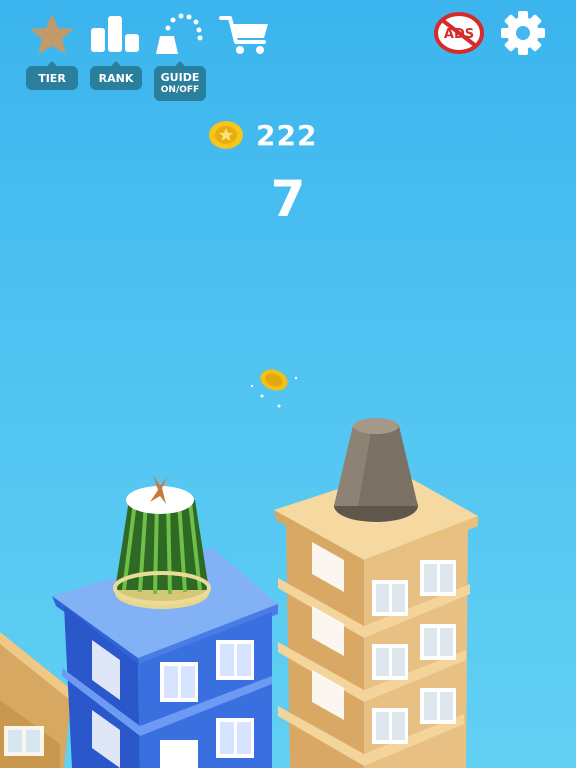 This screenshot has height=768, width=576. Describe the element at coordinates (115, 34) in the screenshot. I see `bar-chart-icon` at that location.